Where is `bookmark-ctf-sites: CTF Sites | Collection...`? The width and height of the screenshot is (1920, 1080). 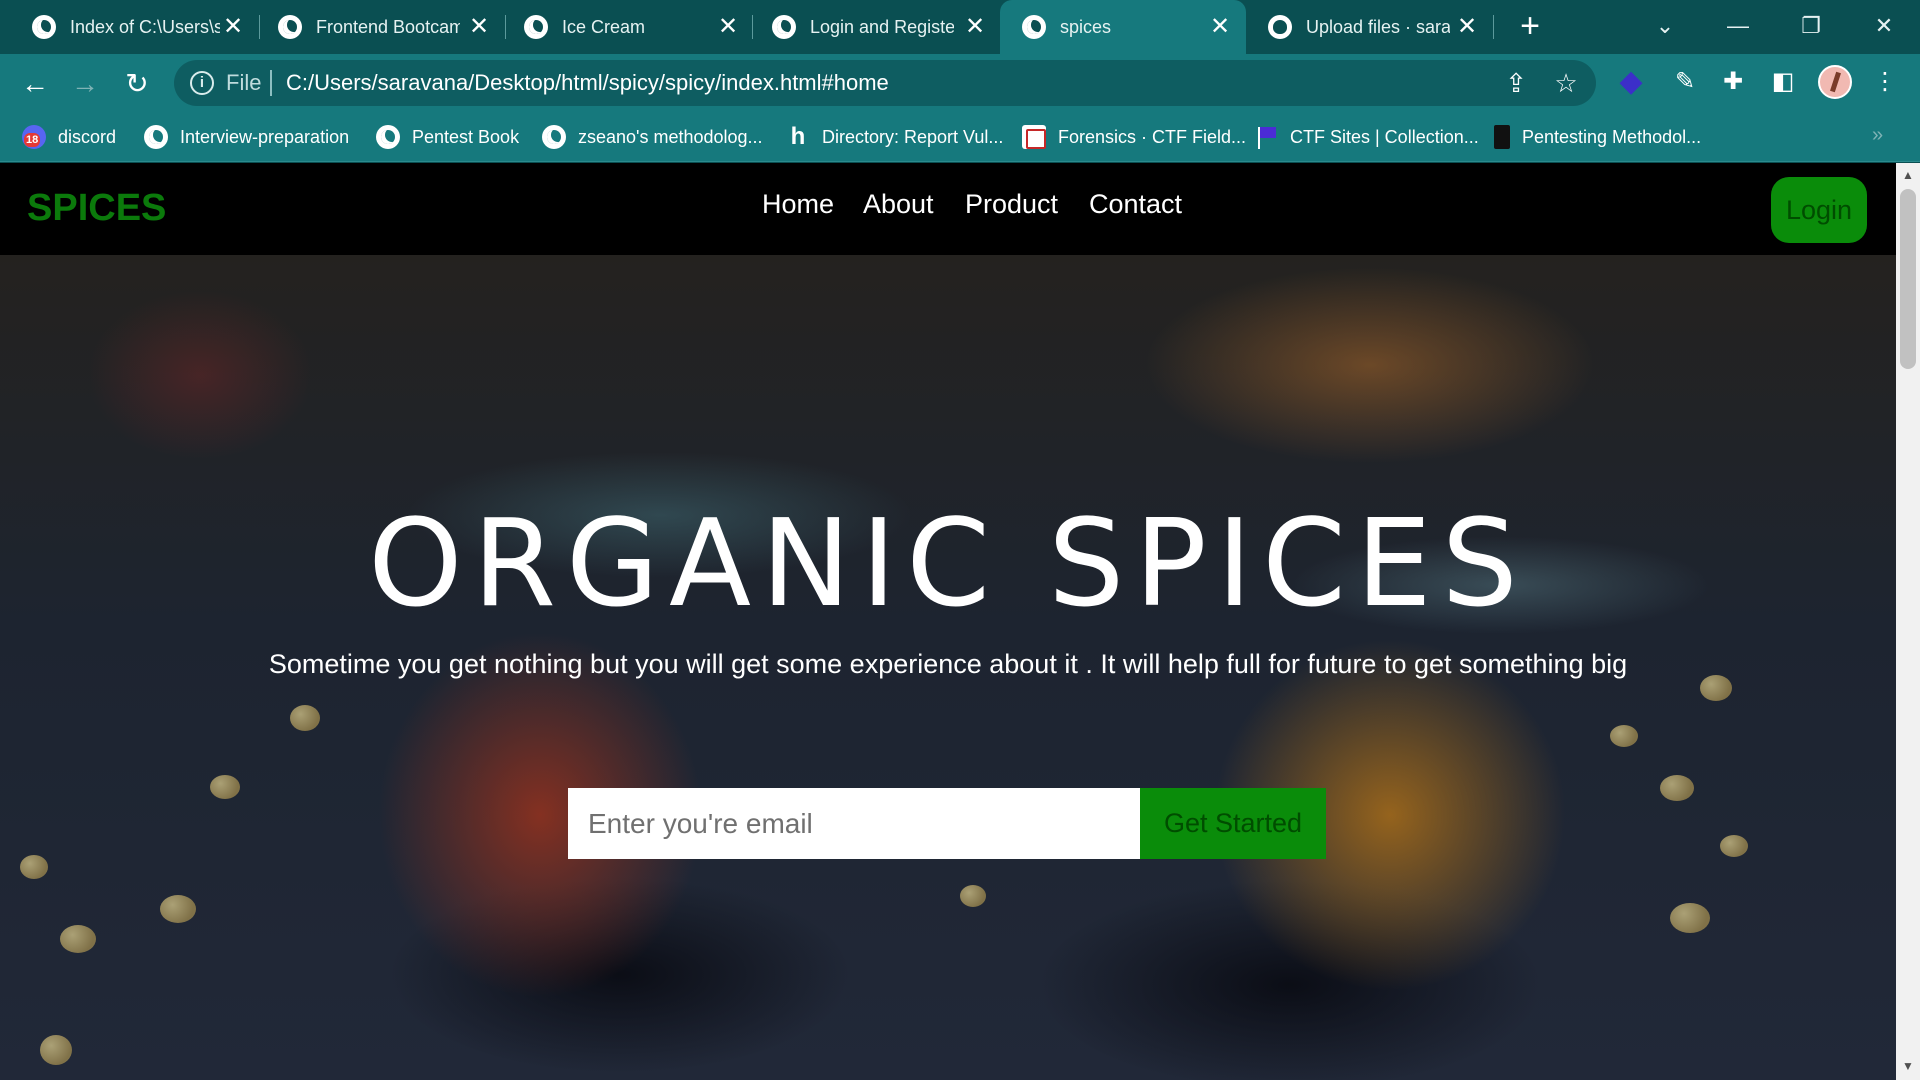
bookmark-ctf-sites: CTF Sites | Collection... is located at coordinates (1366, 137).